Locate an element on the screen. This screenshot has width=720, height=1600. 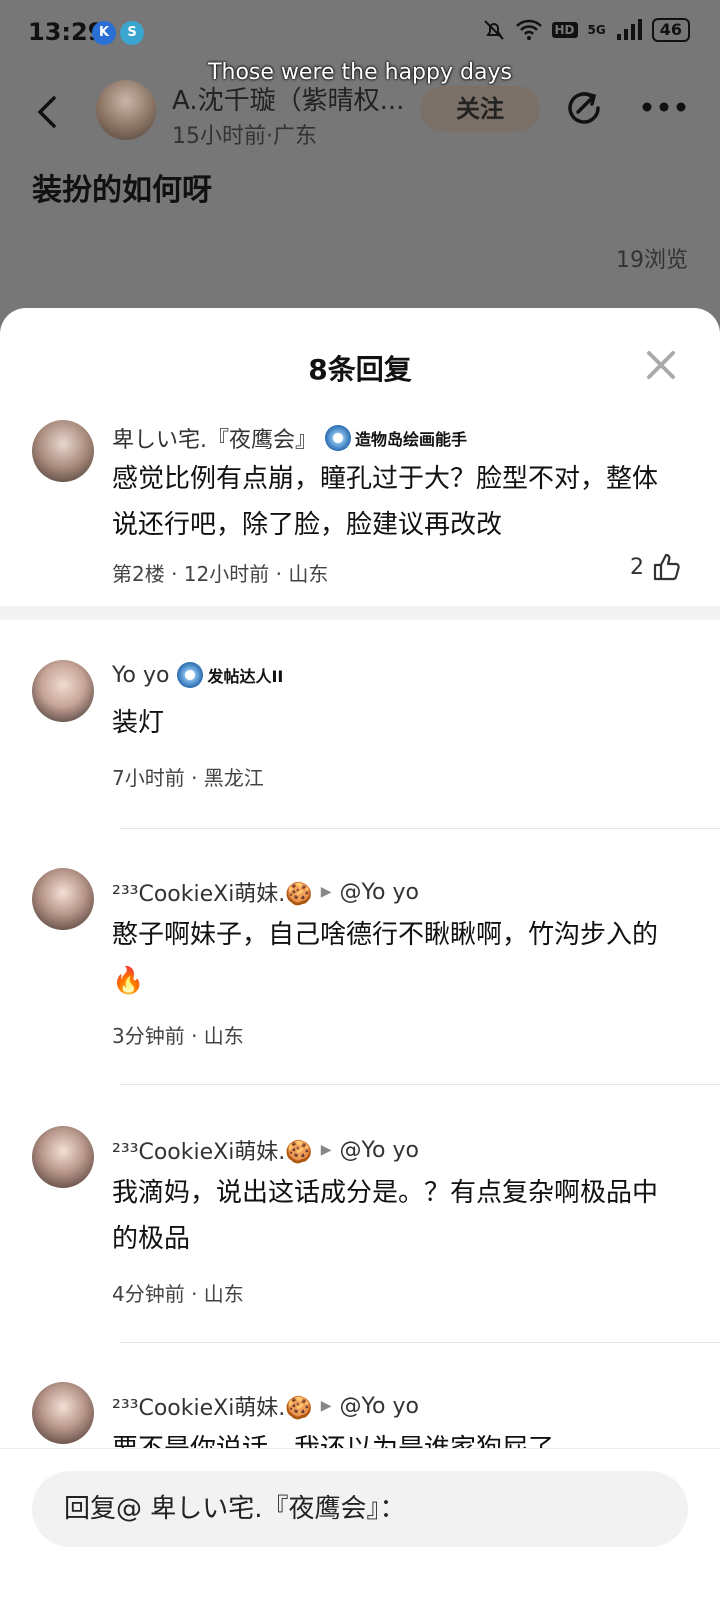
wifi-icon is located at coordinates (528, 29).